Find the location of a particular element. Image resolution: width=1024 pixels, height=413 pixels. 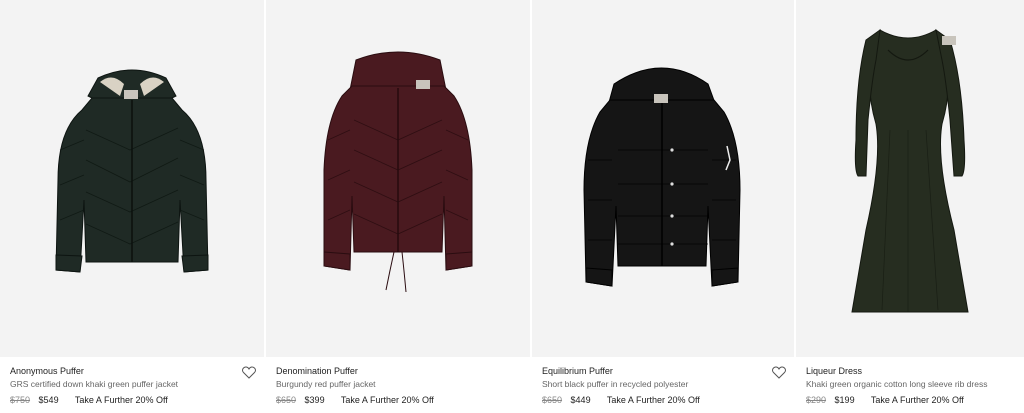

price-row: $290 $199 Take A Further 20% Off is located at coordinates (885, 400).